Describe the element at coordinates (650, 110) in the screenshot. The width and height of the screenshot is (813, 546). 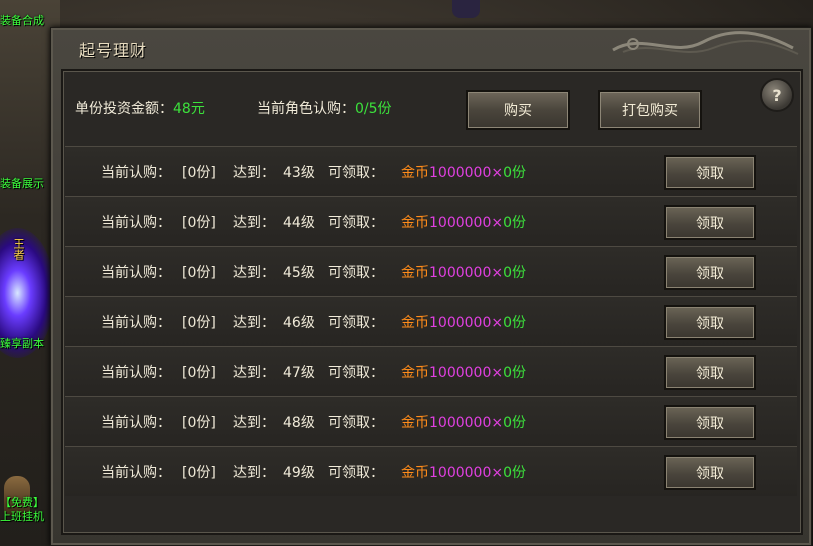
I see `bundle-buy-button: 打包购买` at that location.